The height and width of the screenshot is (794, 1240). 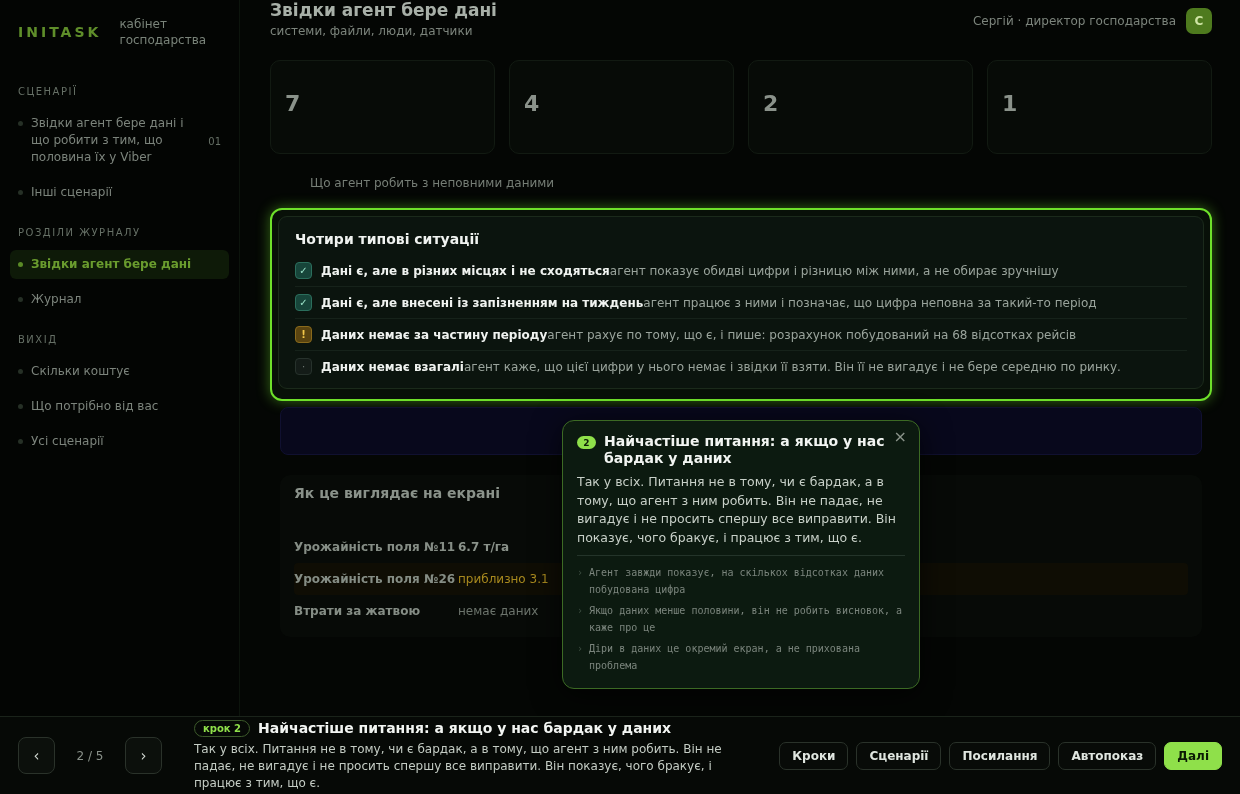 I want to click on avatar: С, so click(x=1199, y=21).